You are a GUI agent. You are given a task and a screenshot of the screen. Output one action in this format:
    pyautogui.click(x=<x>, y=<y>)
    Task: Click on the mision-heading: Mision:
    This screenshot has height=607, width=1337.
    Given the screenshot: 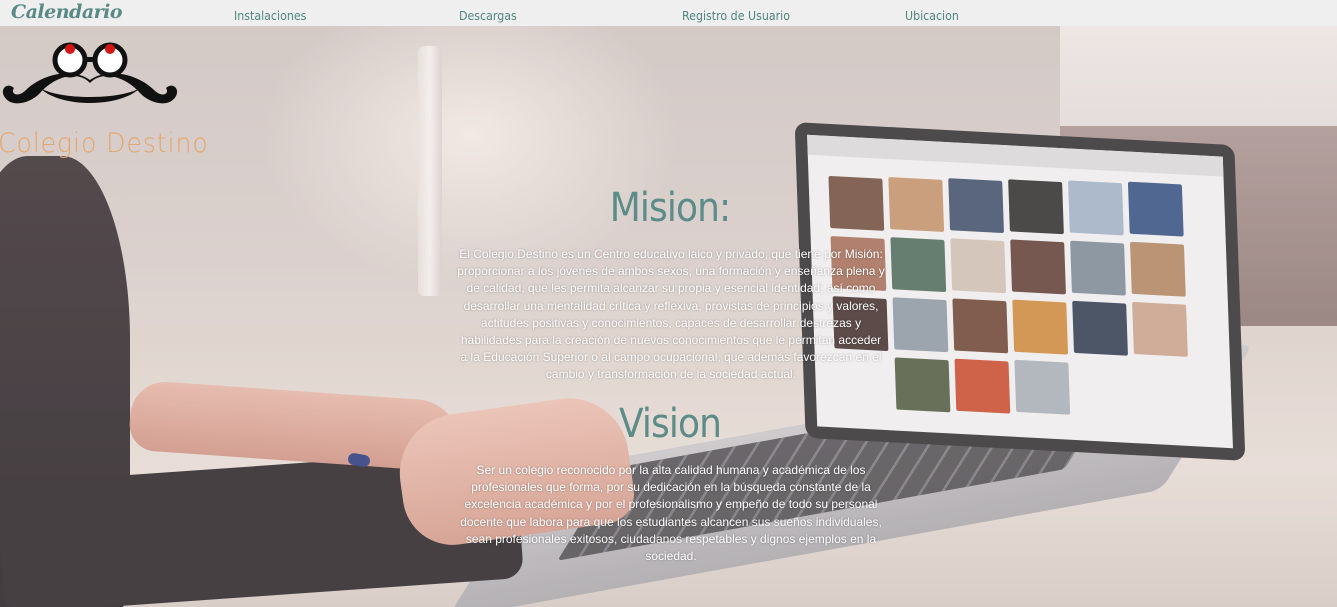 What is the action you would take?
    pyautogui.click(x=670, y=208)
    